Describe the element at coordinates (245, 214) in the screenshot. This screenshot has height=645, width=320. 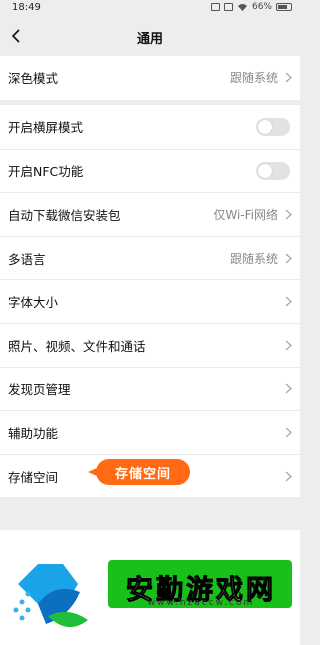
I see `settings-row-value: 仅Wi-Fi网络` at that location.